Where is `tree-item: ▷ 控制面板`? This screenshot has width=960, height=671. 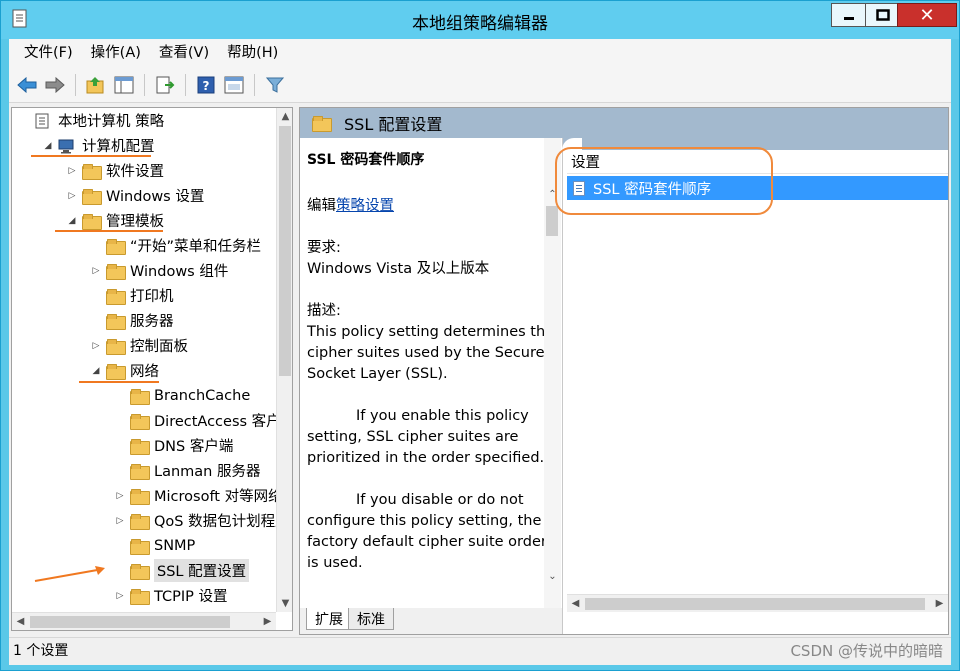 tree-item: ▷ 控制面板 is located at coordinates (139, 345).